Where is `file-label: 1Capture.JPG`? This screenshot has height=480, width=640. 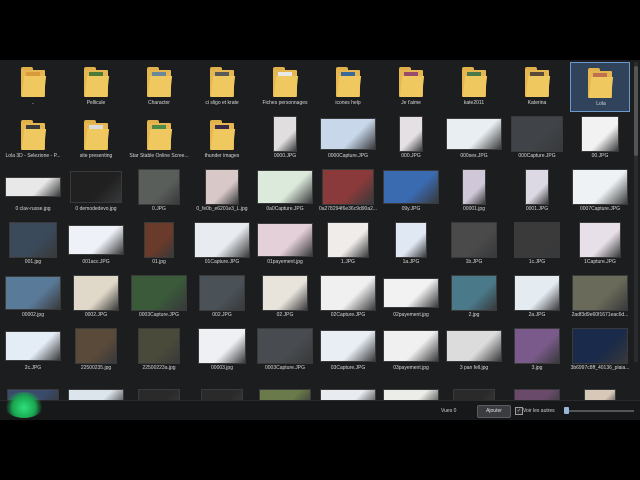
file-label: 1Capture.JPG is located at coordinates (600, 262).